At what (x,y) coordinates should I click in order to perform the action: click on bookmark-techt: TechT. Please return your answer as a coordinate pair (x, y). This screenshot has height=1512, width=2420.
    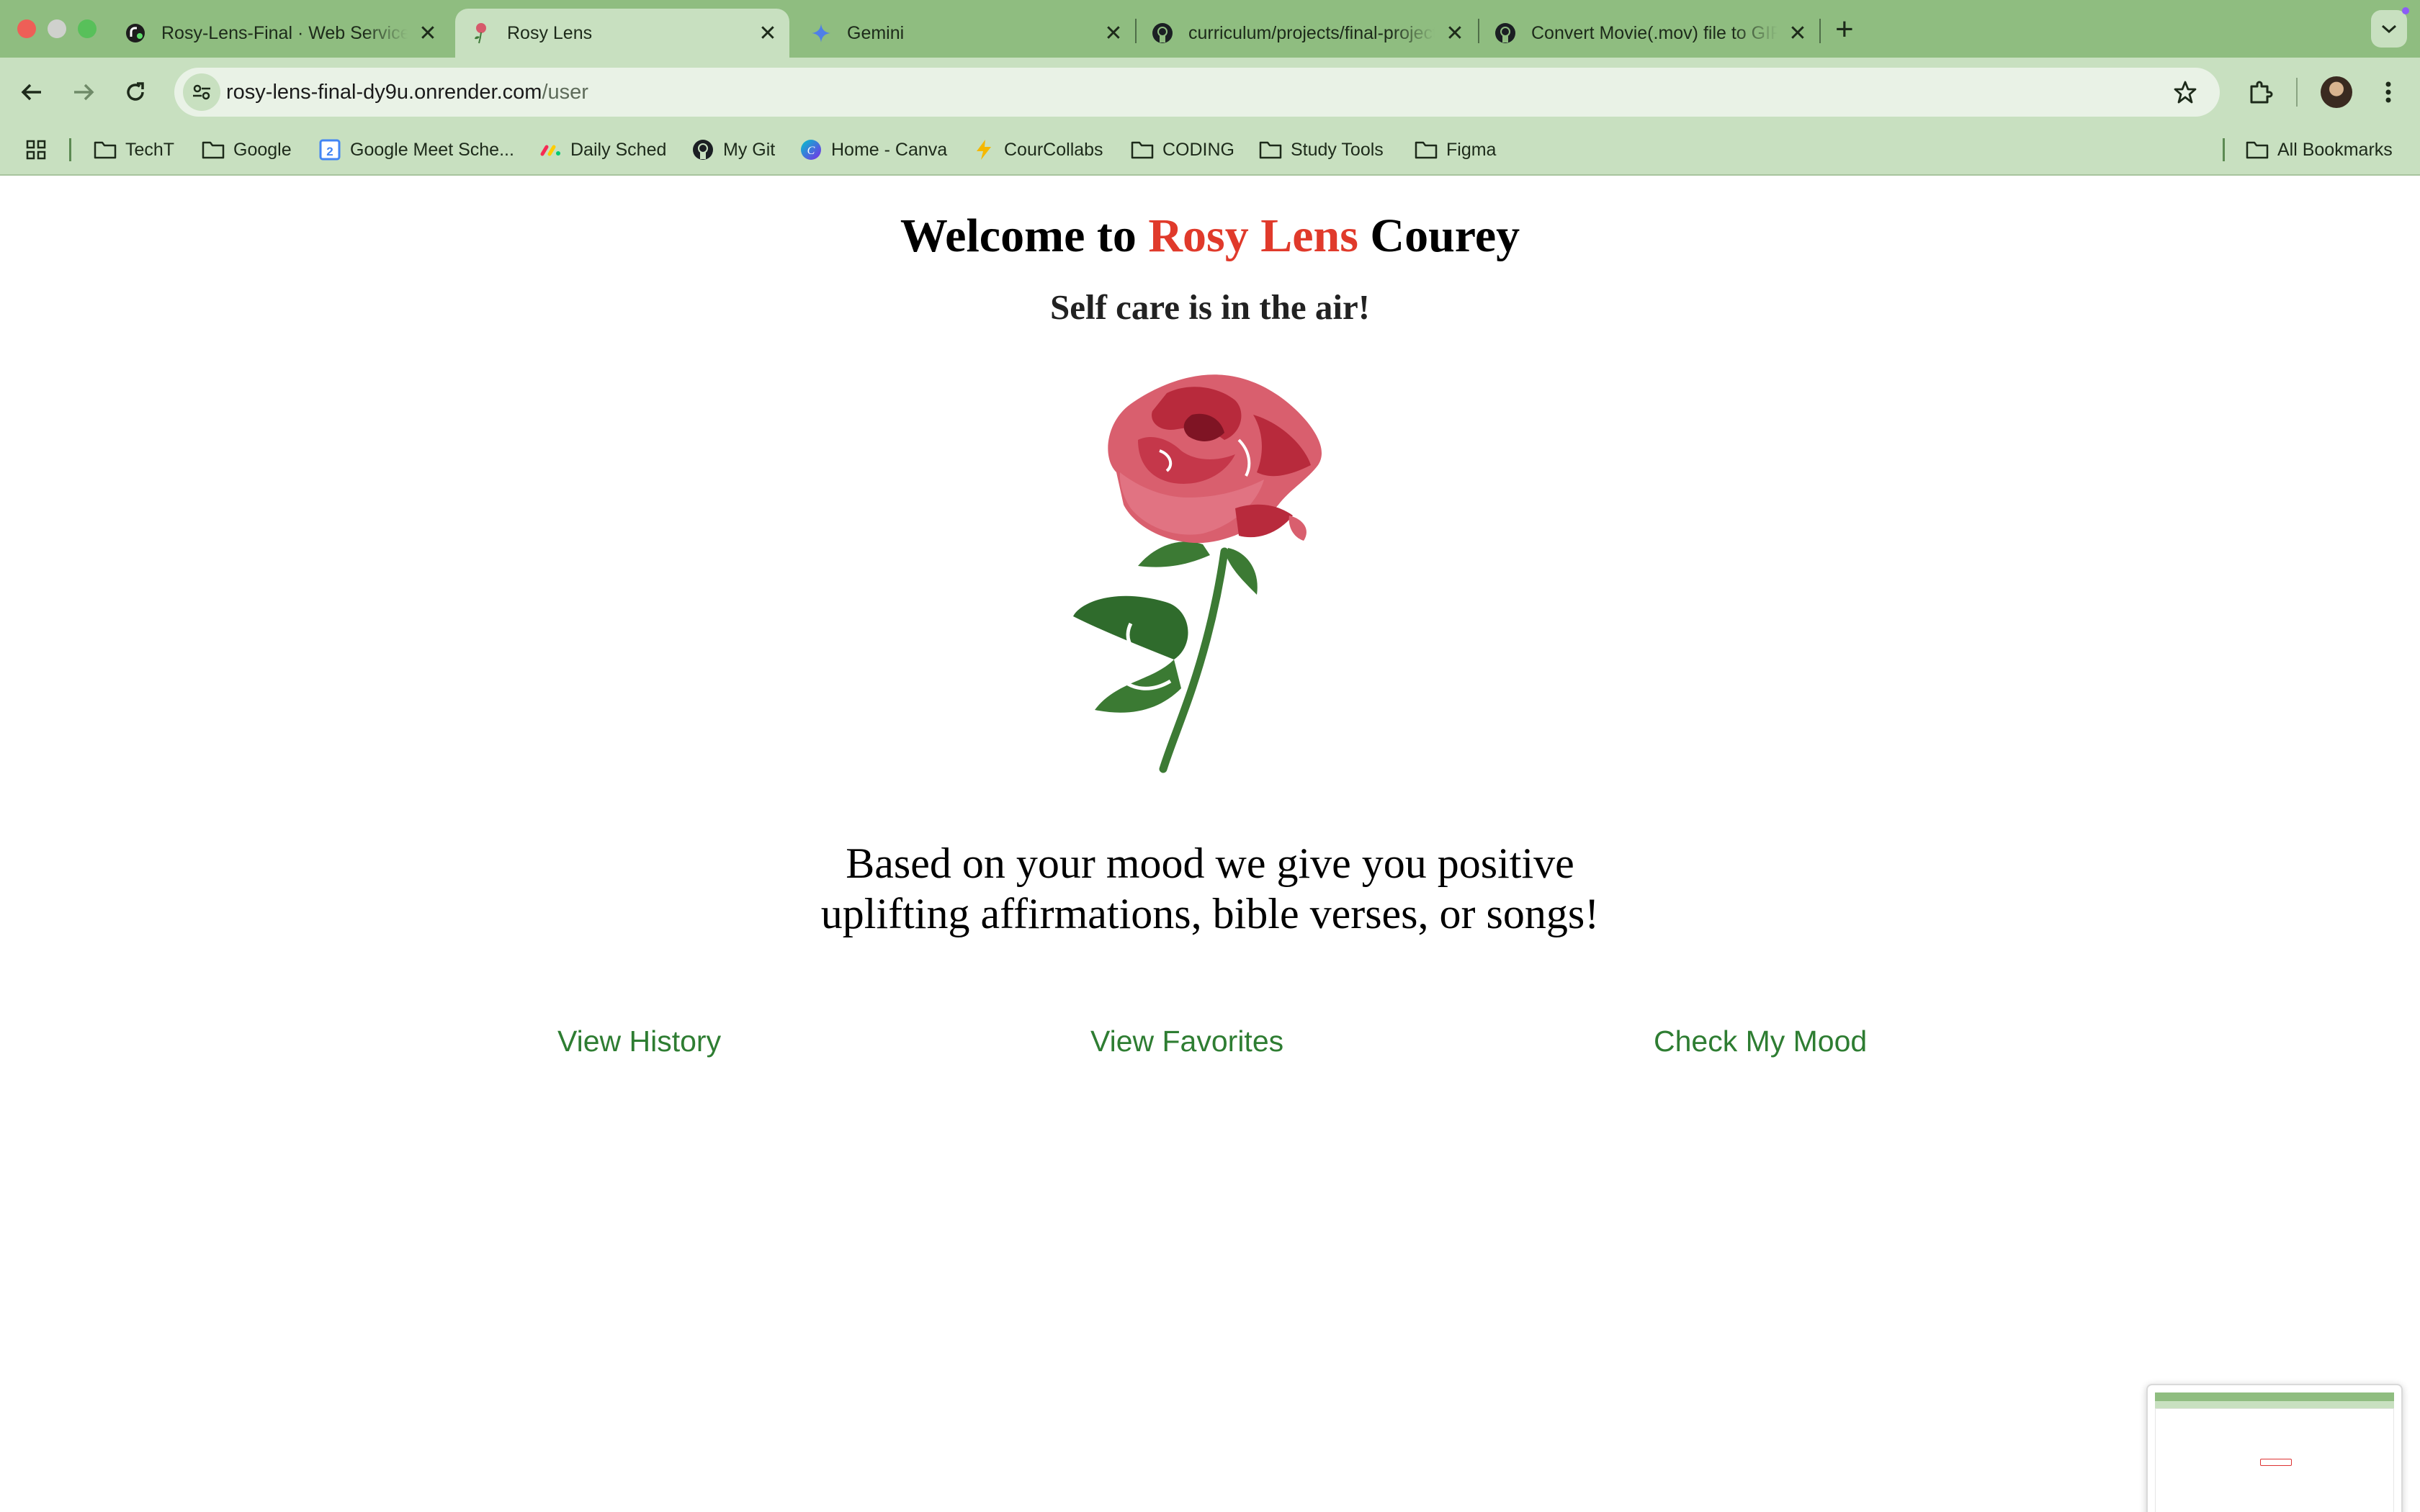
    Looking at the image, I should click on (134, 150).